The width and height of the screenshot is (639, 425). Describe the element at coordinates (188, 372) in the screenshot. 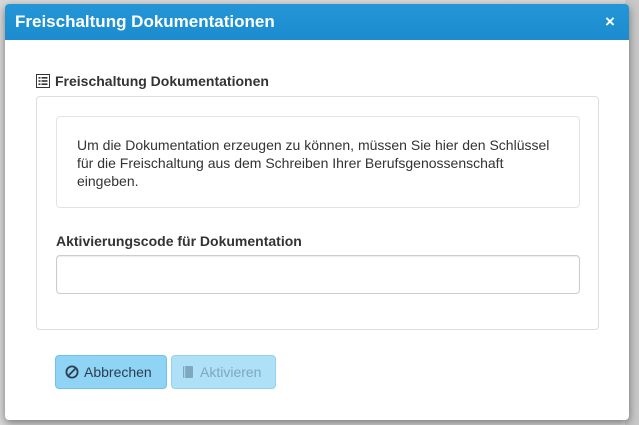

I see `book-icon` at that location.